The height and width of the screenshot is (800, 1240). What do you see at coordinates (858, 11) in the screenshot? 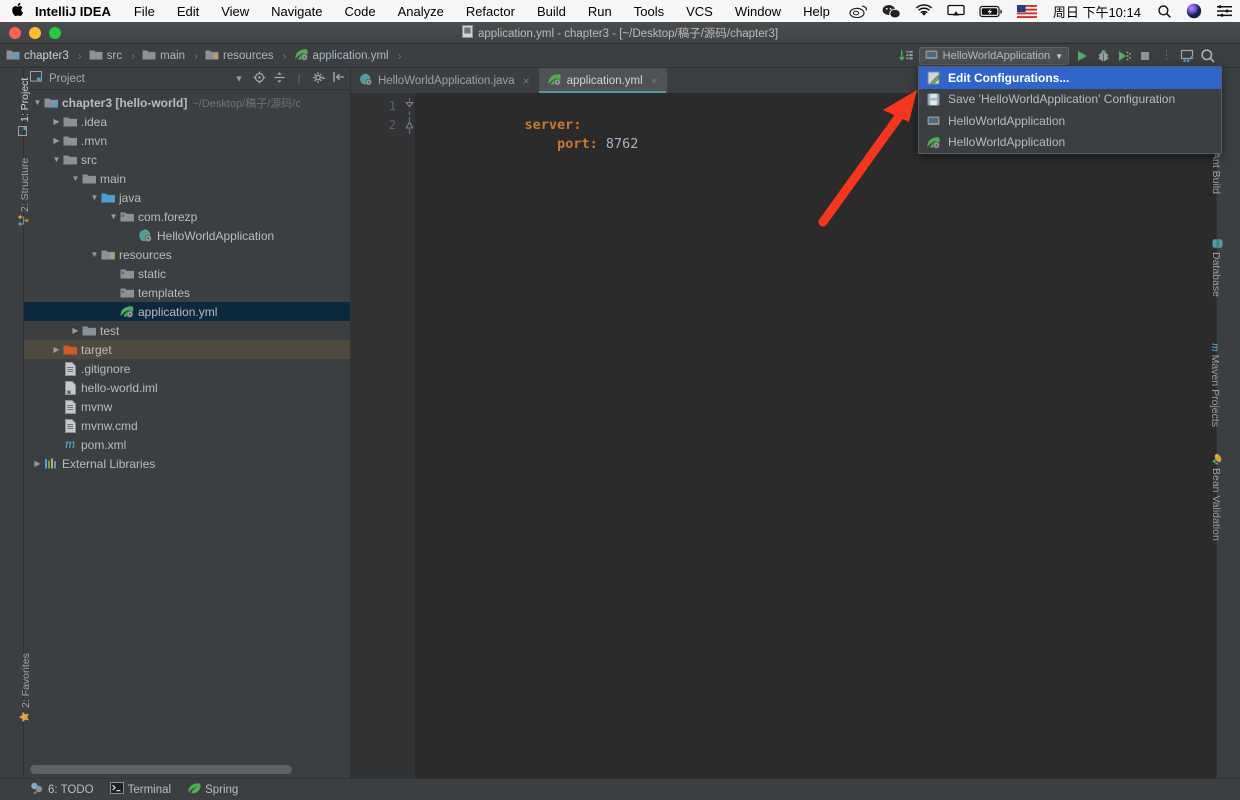
I see `weibo-icon` at bounding box center [858, 11].